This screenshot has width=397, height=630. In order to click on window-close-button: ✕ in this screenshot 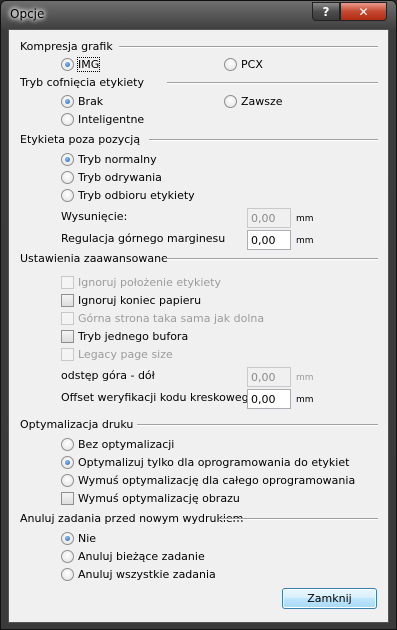, I will do `click(363, 11)`.